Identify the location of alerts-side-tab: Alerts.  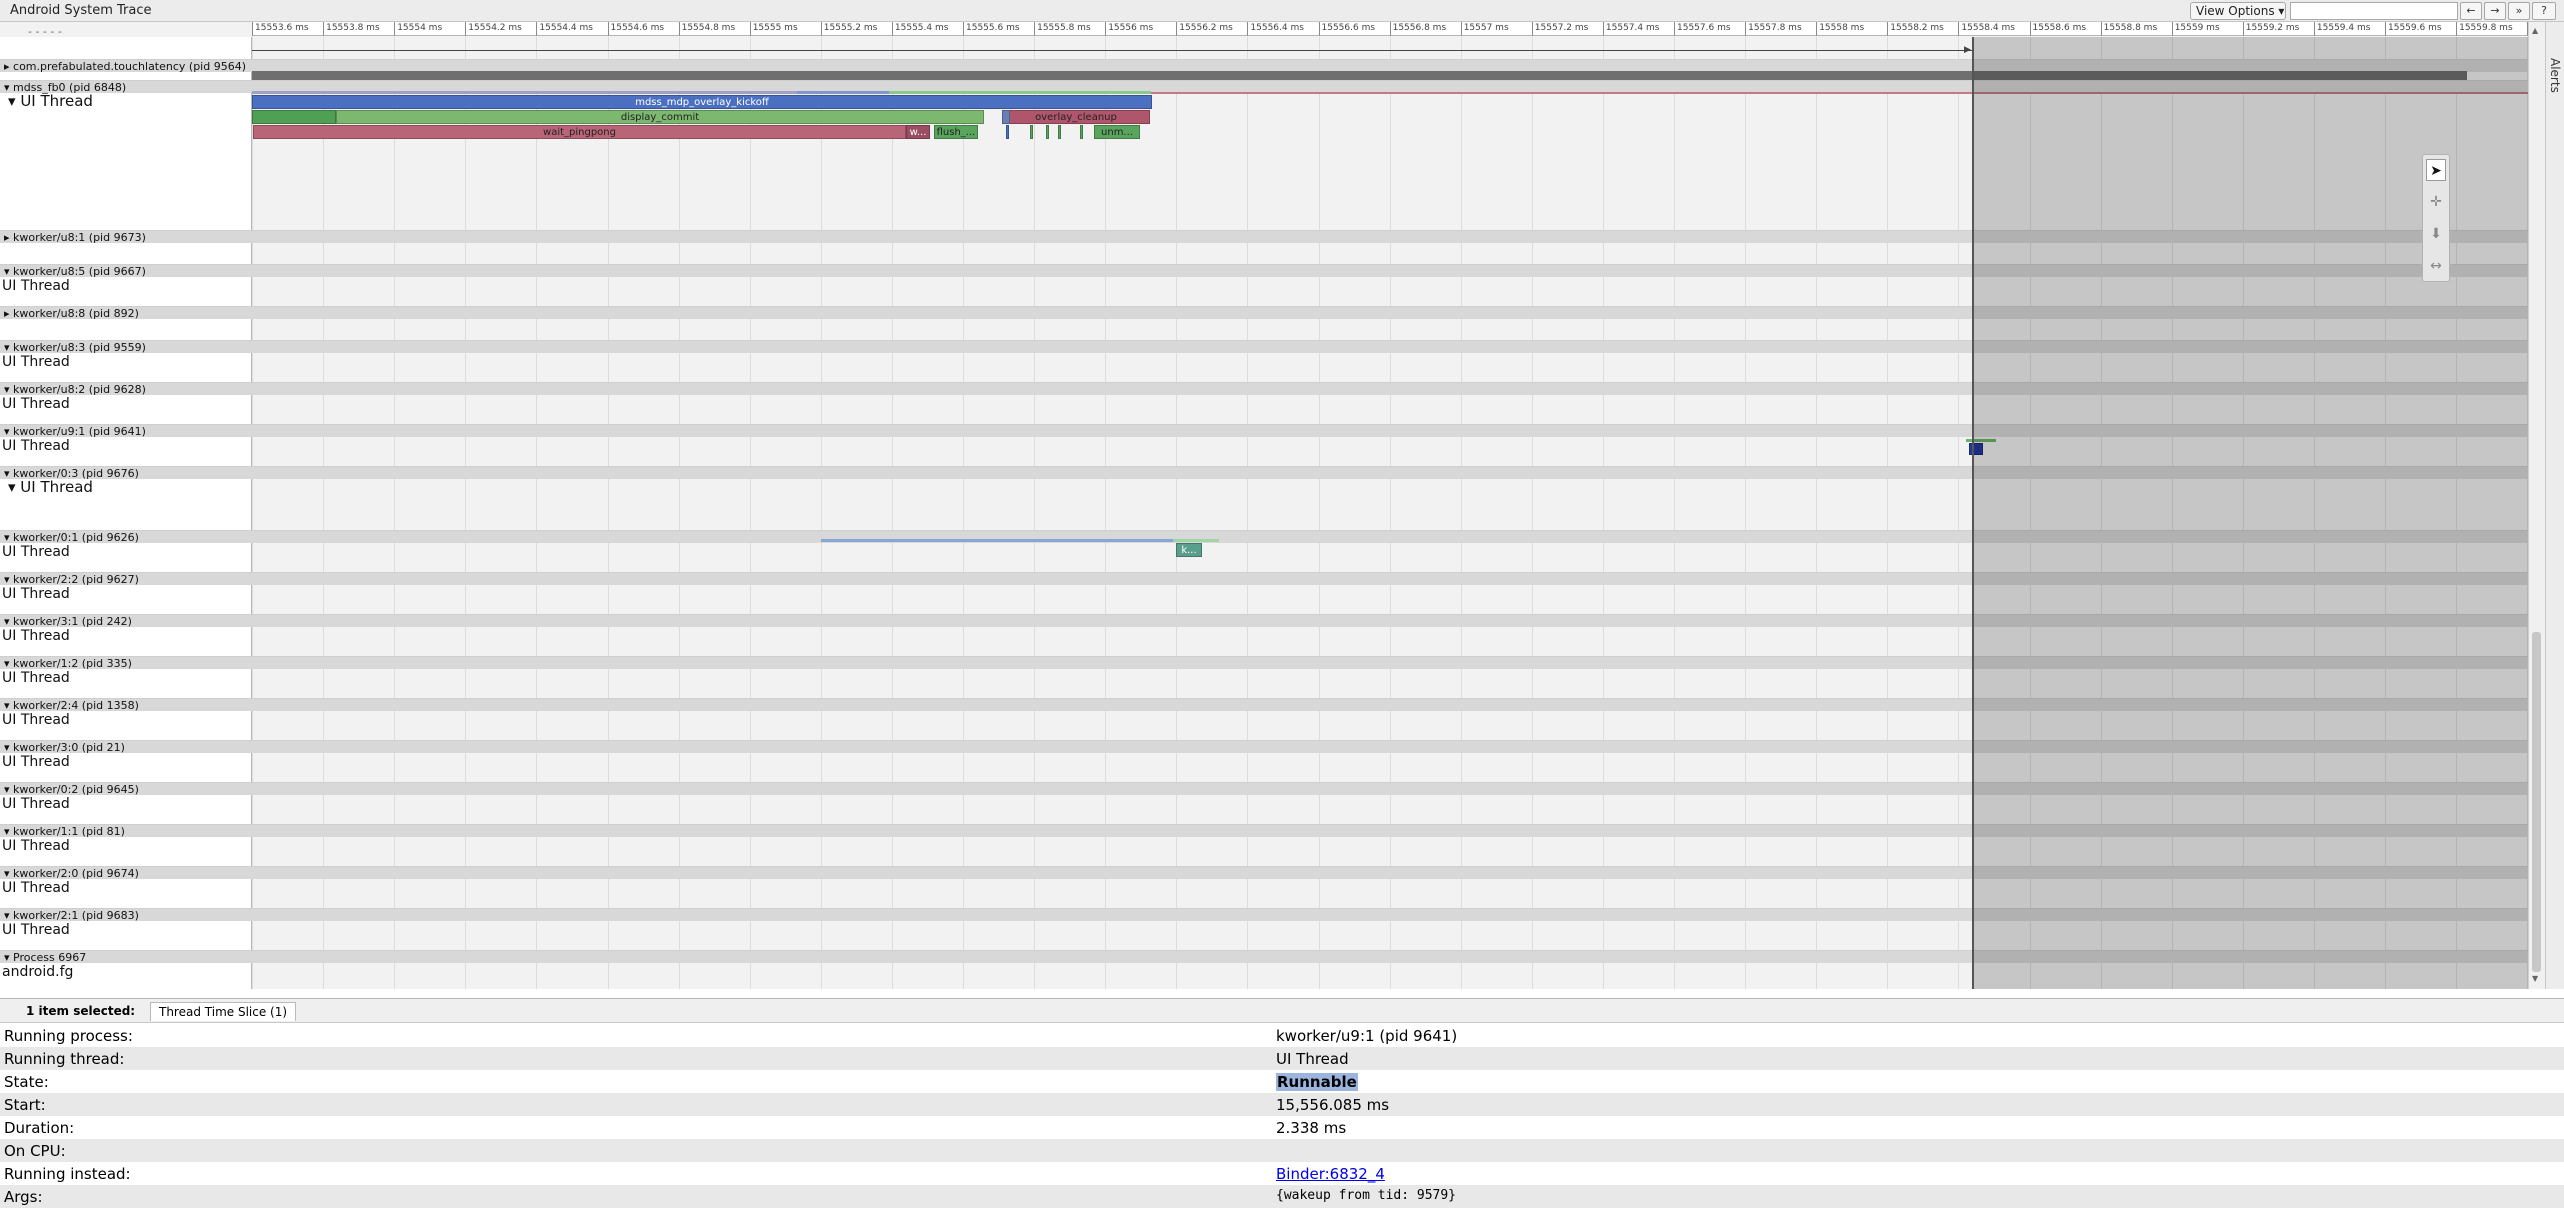
(2554, 505).